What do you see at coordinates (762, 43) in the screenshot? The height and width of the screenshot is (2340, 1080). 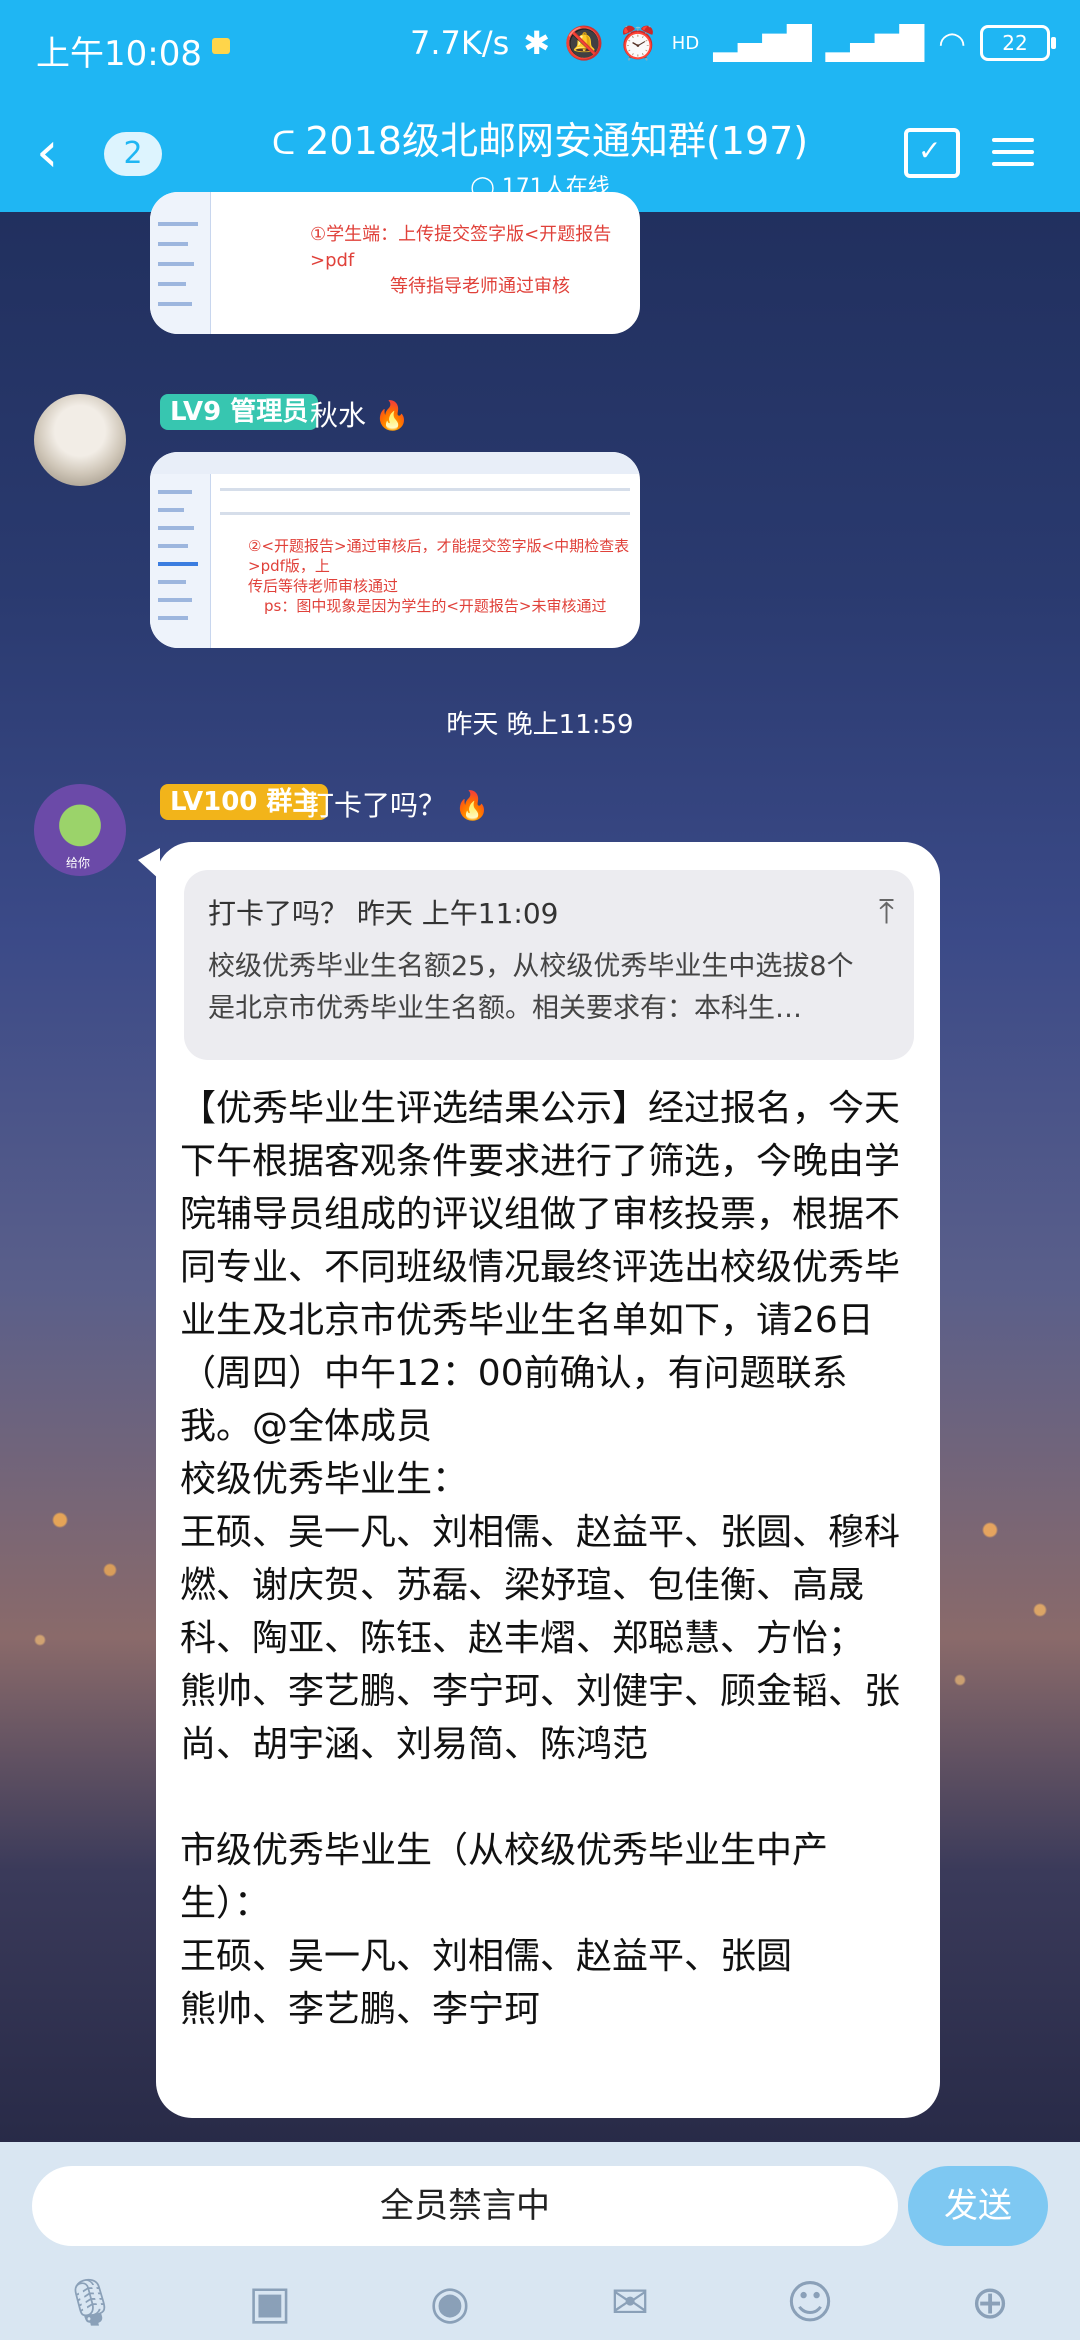 I see `signal-icon: ▂▄▆█` at bounding box center [762, 43].